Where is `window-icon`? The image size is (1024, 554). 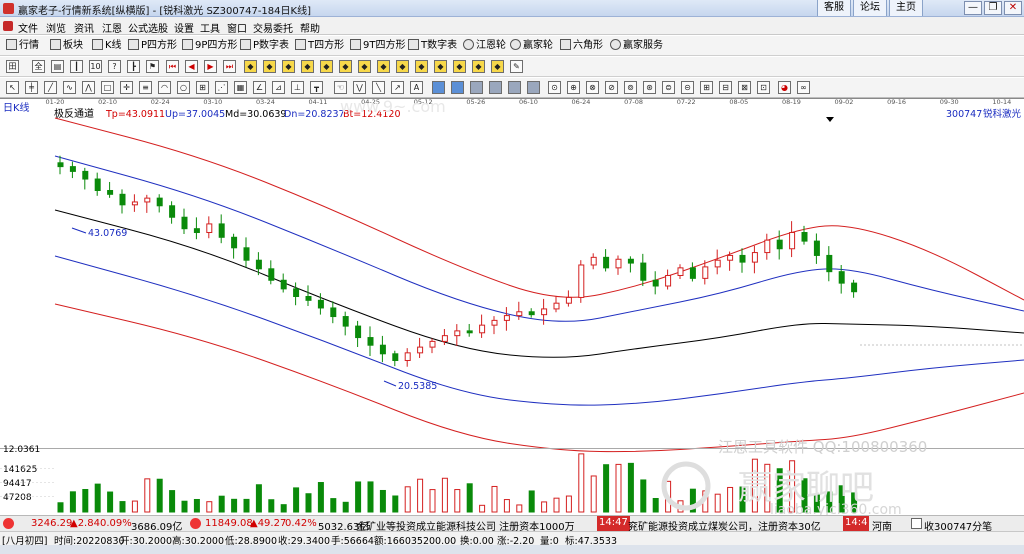
window-icon is located at coordinates (438, 87).